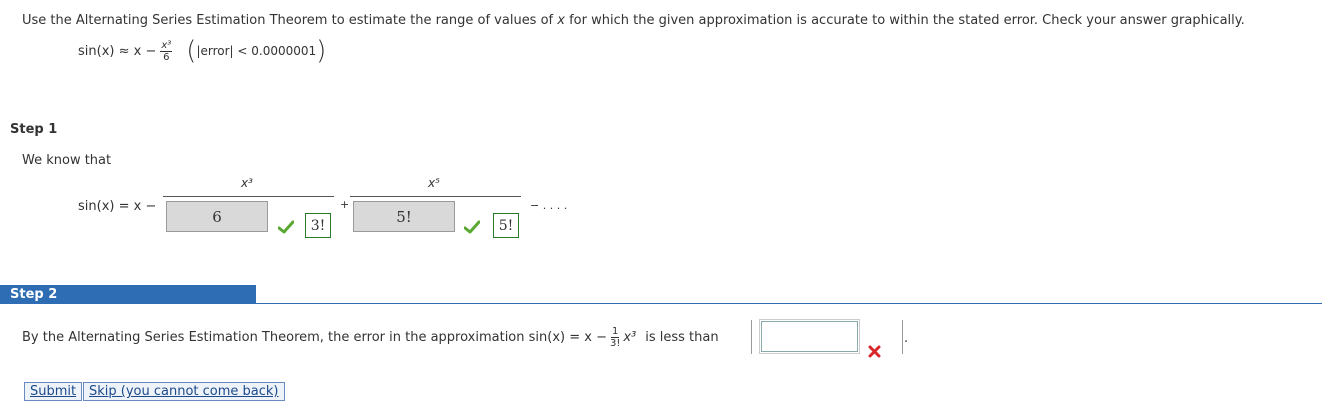  What do you see at coordinates (682, 337) in the screenshot?
I see `step2-text-post: is less than` at bounding box center [682, 337].